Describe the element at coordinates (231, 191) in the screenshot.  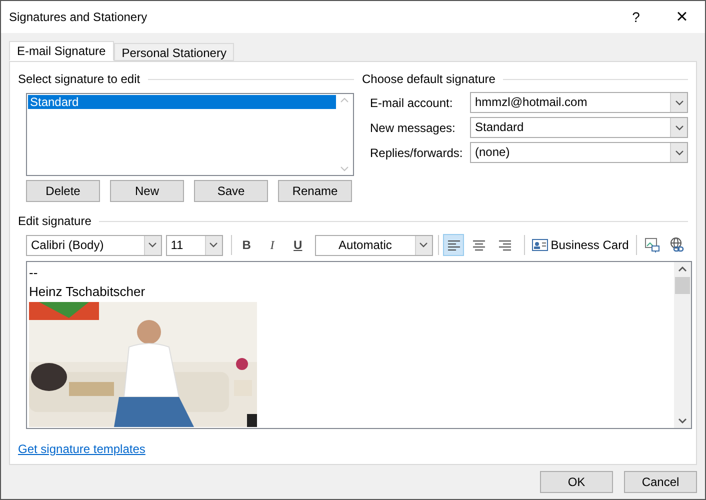
I see `action-button: Save` at that location.